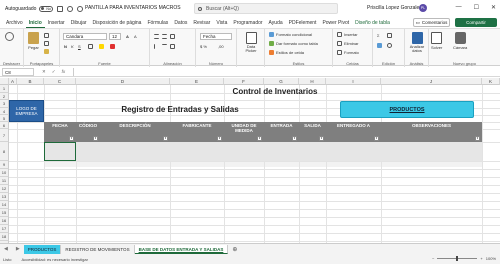 This screenshot has width=500, height=264. I want to click on column-header-k: K, so click(491, 81).